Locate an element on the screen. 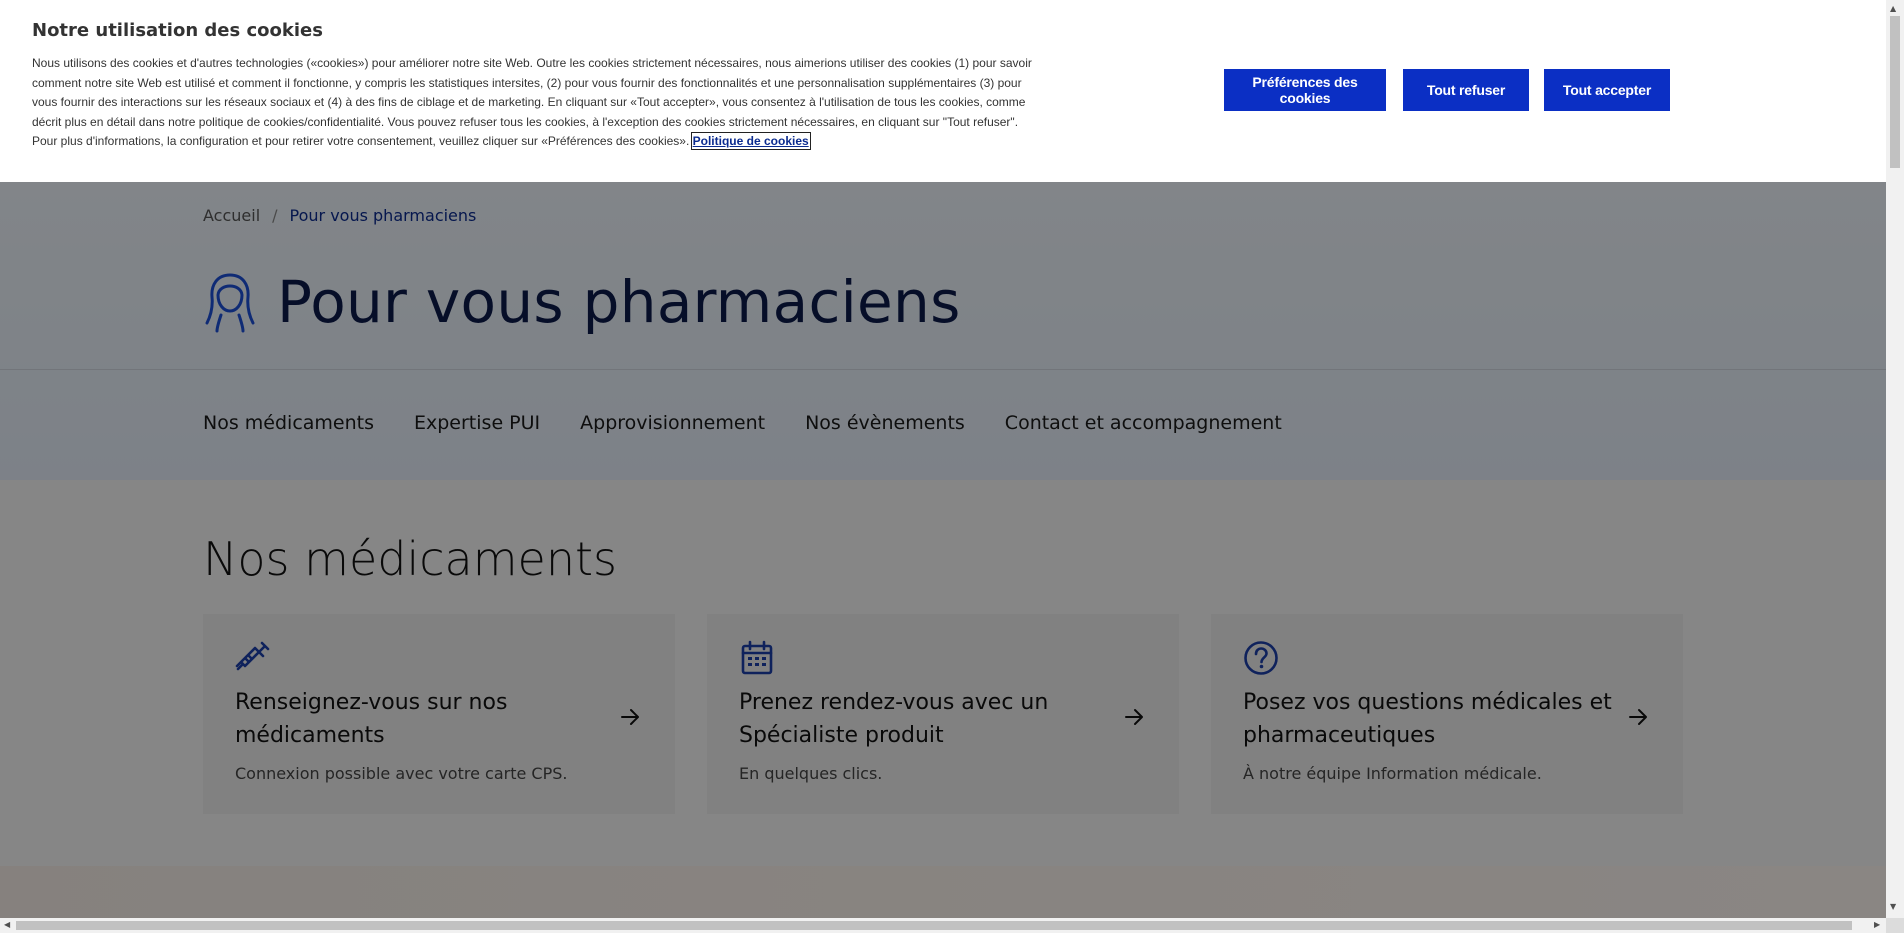 The width and height of the screenshot is (1904, 933). scroll-up-arrow-icon: ▲ is located at coordinates (1893, 8).